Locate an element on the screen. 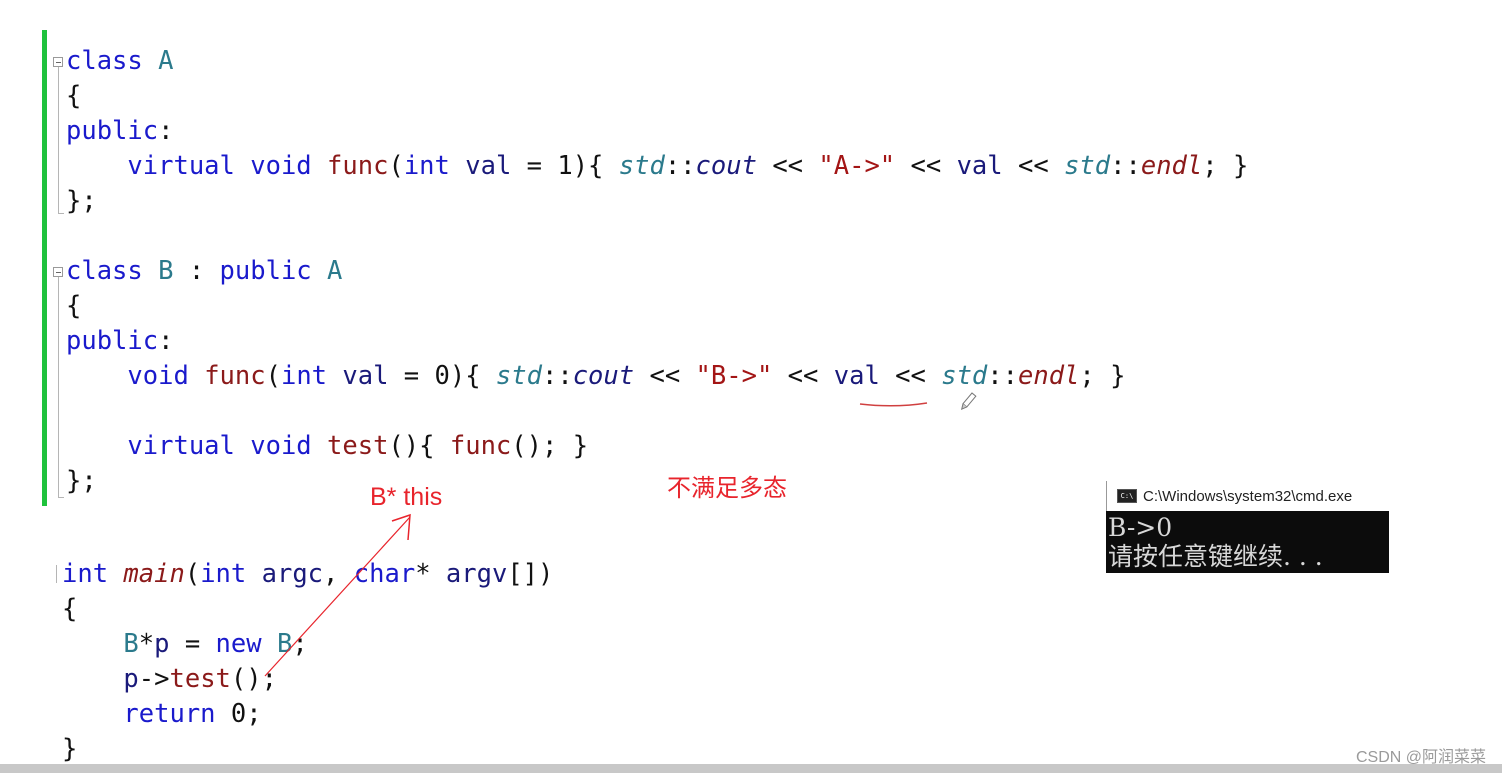  this-pointer-annotation: B* this is located at coordinates (406, 497).